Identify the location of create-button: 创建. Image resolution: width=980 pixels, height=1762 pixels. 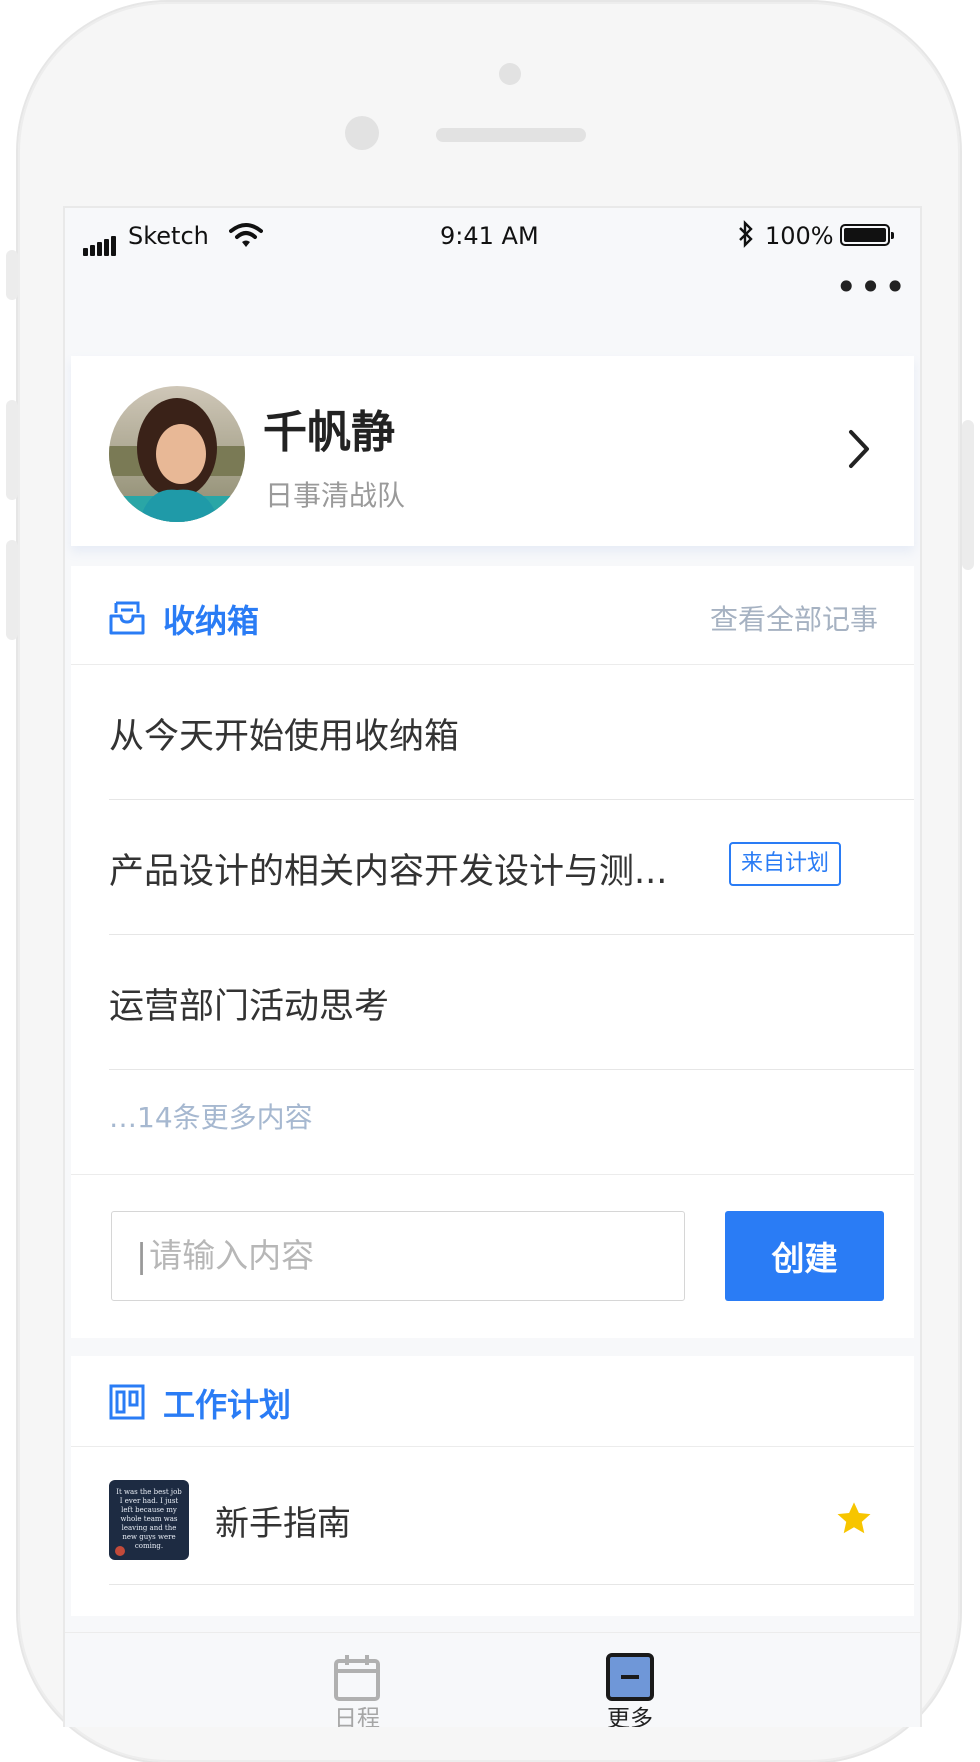
(804, 1256).